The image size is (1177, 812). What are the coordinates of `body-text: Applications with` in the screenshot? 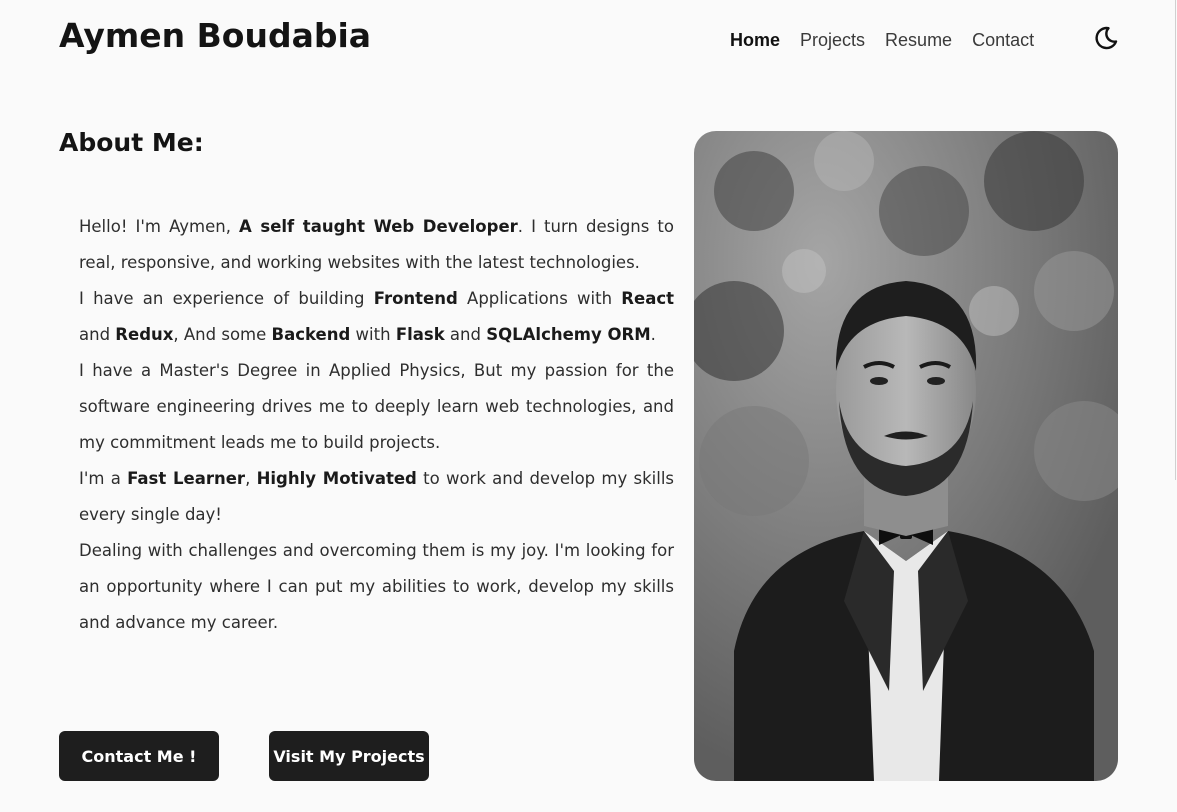 It's located at (539, 298).